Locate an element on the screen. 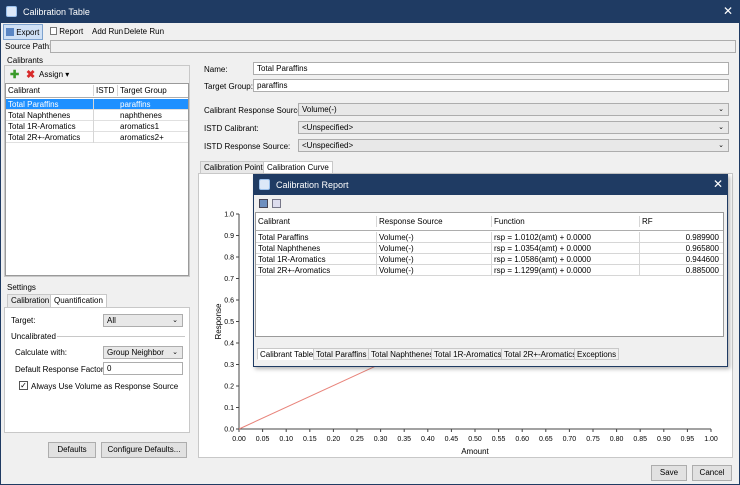 This screenshot has width=740, height=485. x-tick-label: 0.30 is located at coordinates (381, 439).